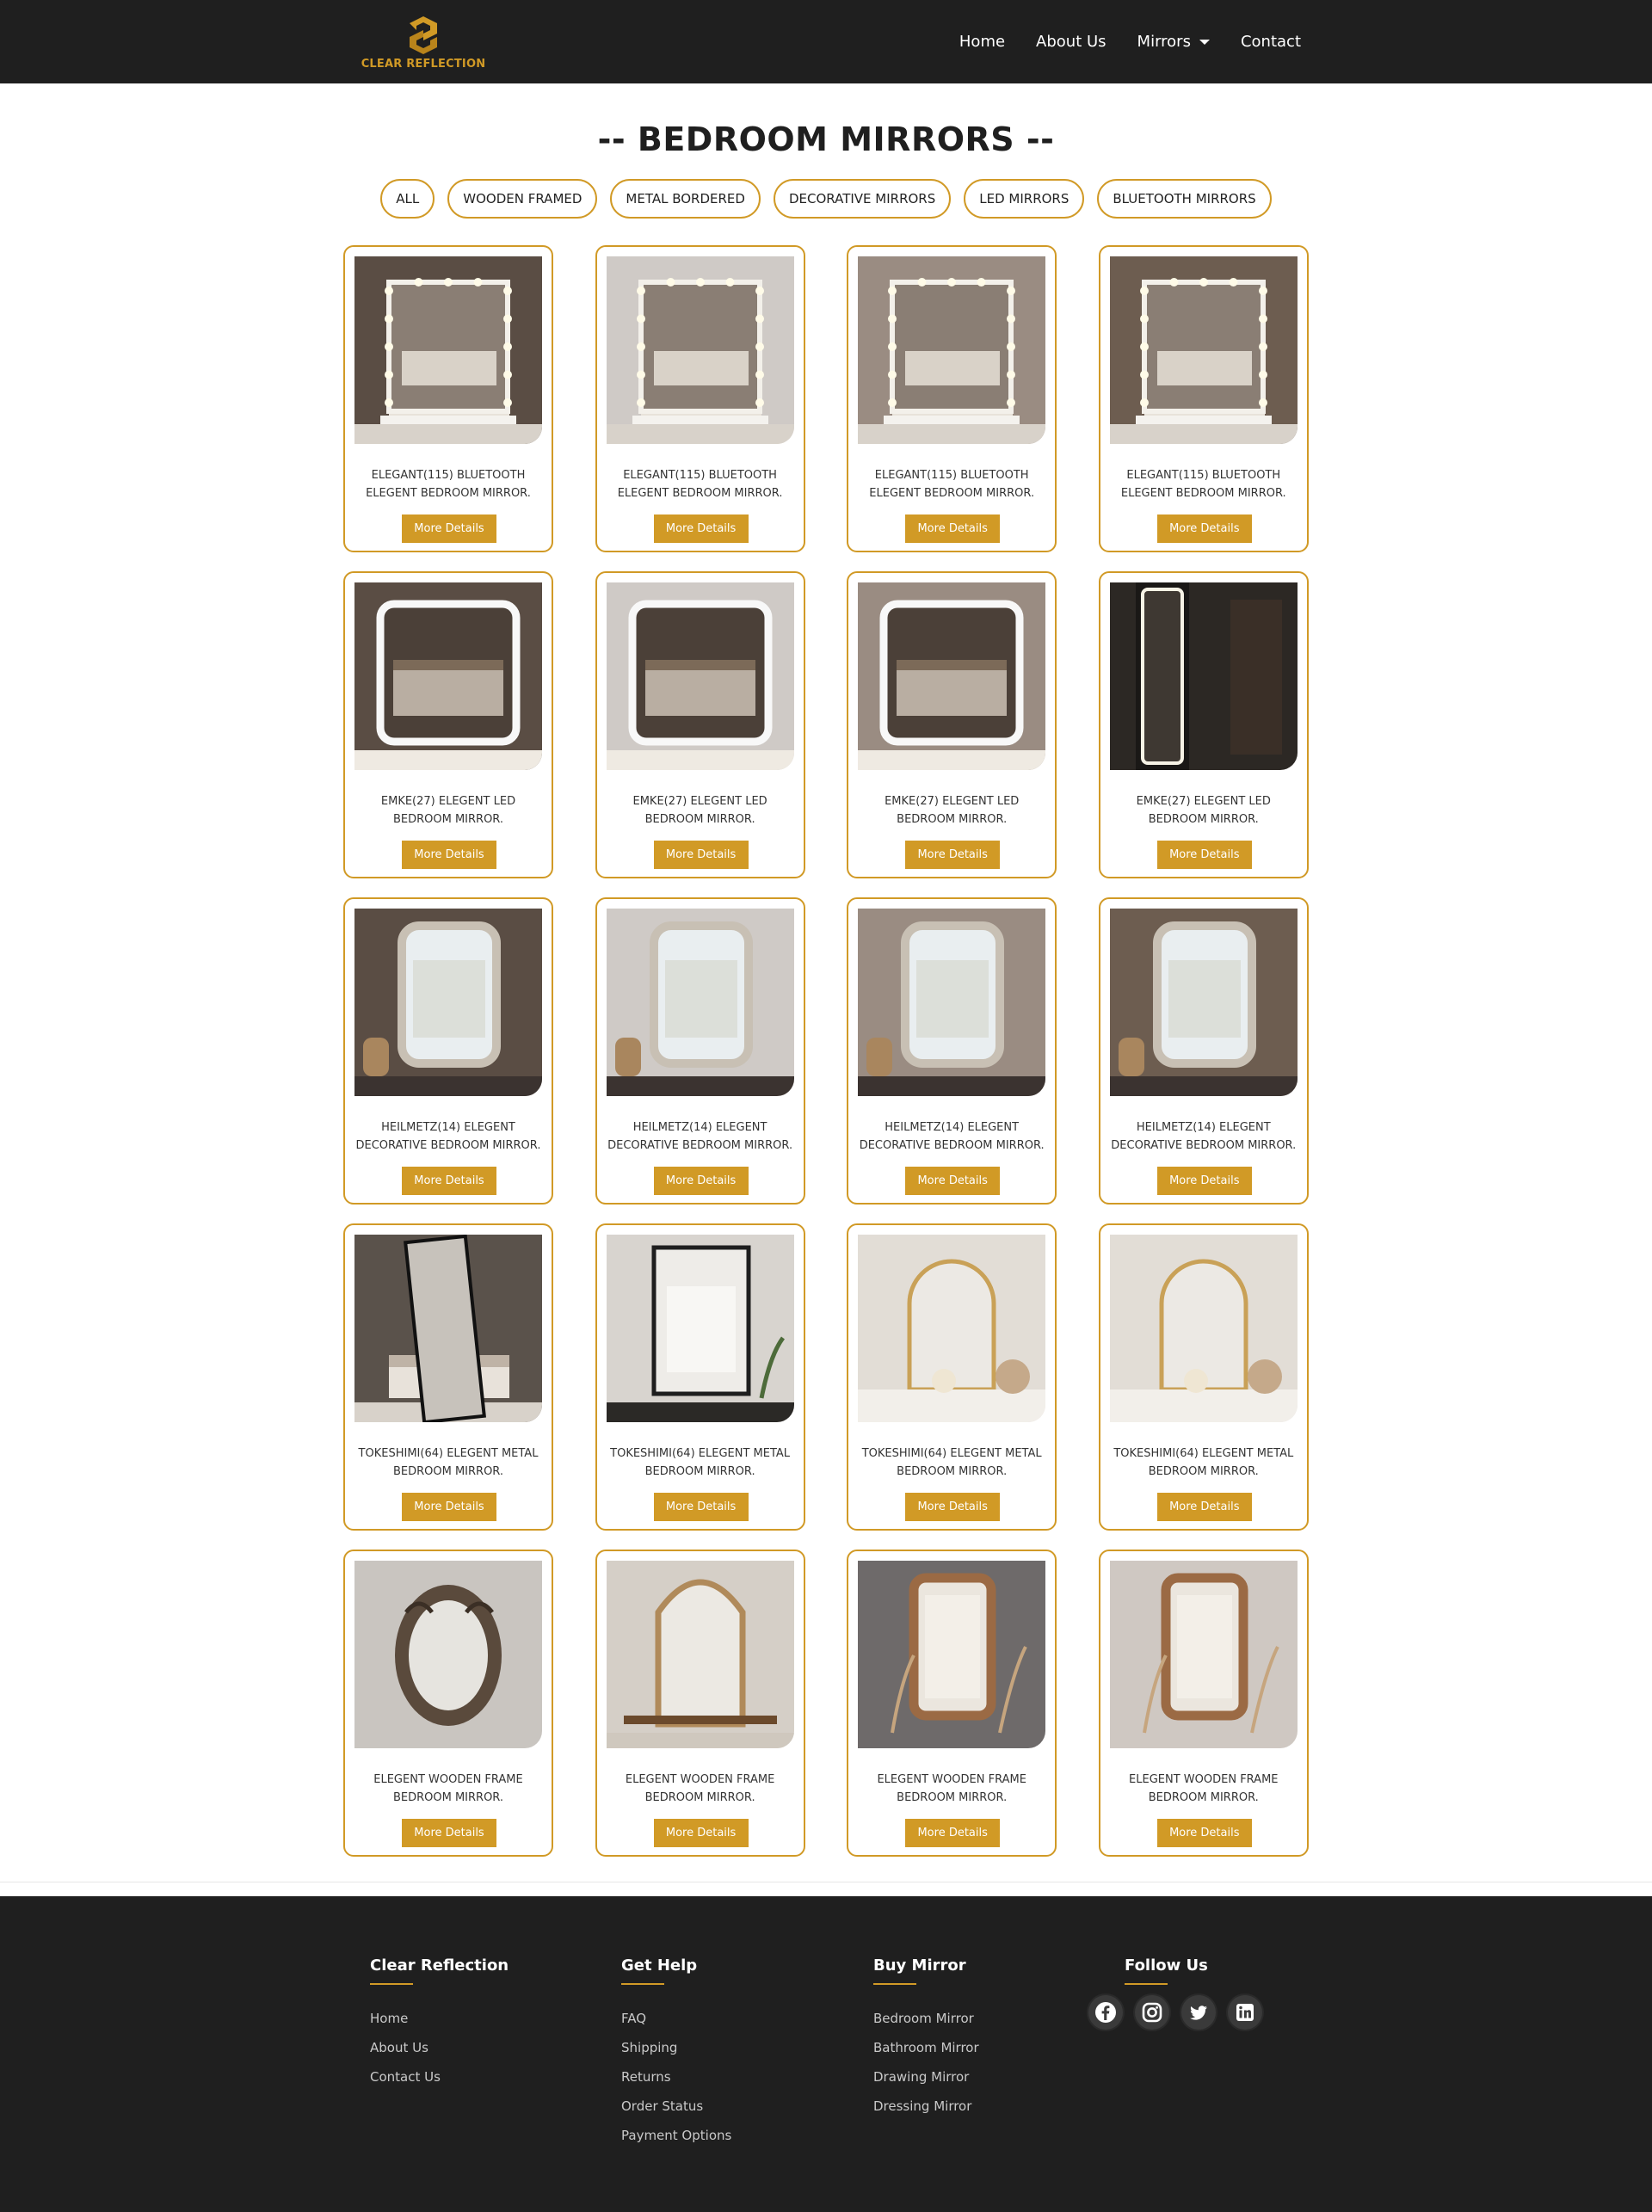  What do you see at coordinates (1271, 42) in the screenshot?
I see `nav-contact: Contact` at bounding box center [1271, 42].